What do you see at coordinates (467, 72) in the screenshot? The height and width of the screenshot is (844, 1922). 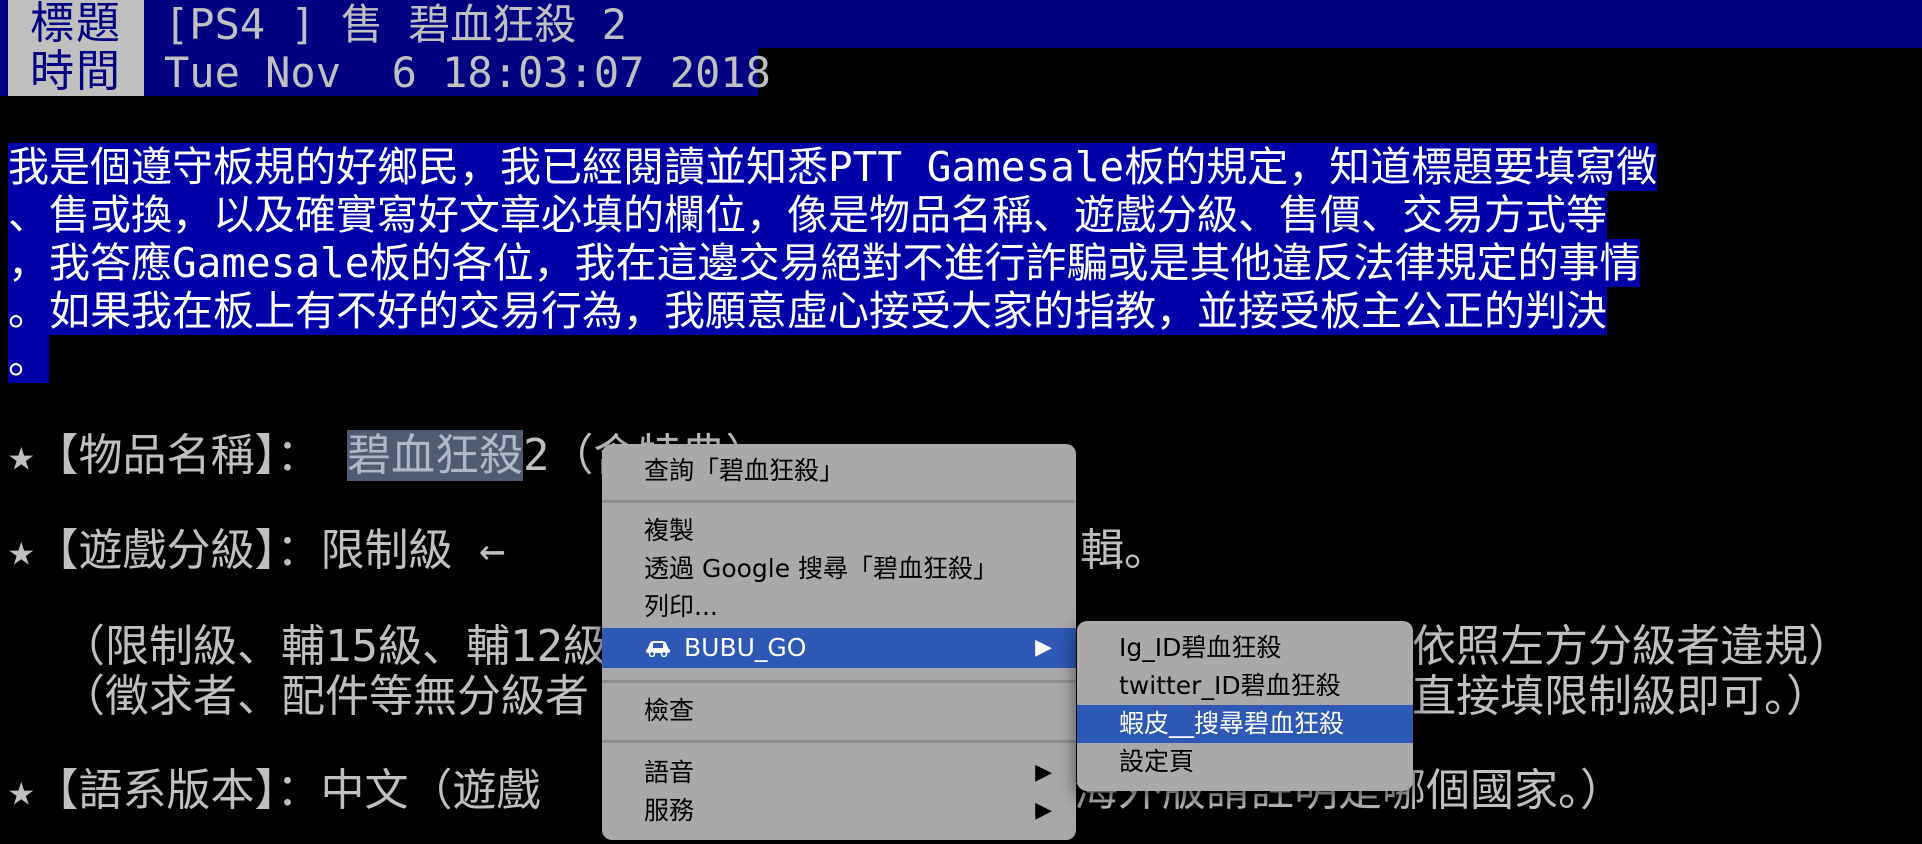 I see `article-time: Tue Nov 6 18:03:07 2018` at bounding box center [467, 72].